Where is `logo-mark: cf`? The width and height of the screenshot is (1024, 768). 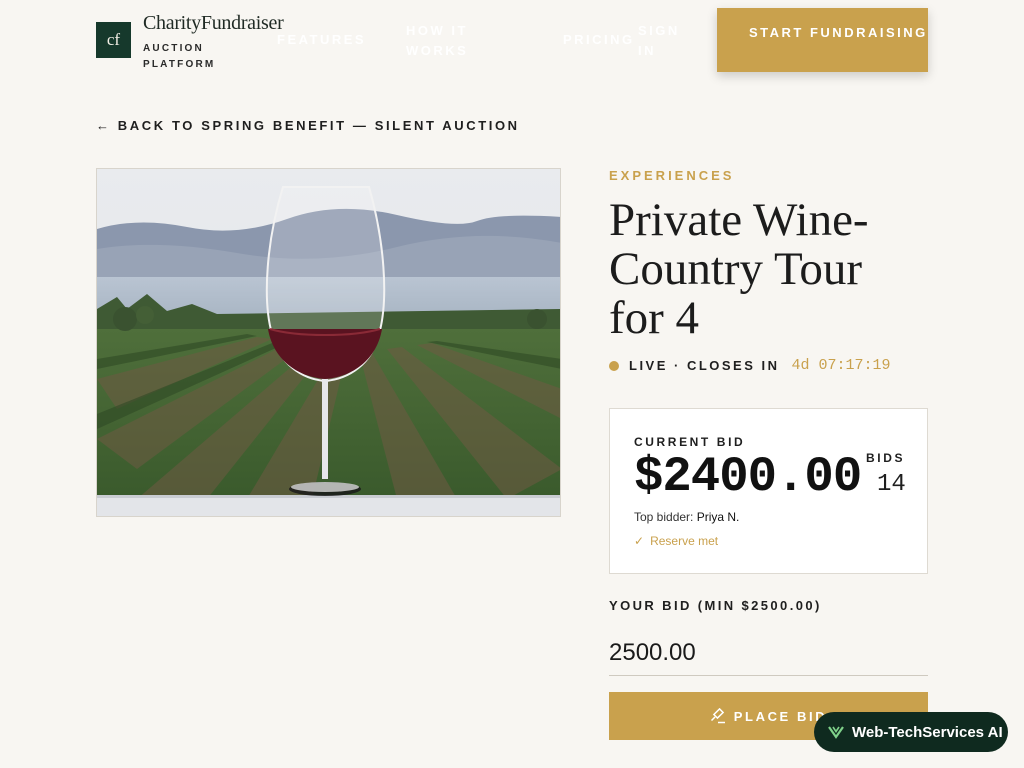 logo-mark: cf is located at coordinates (113, 40).